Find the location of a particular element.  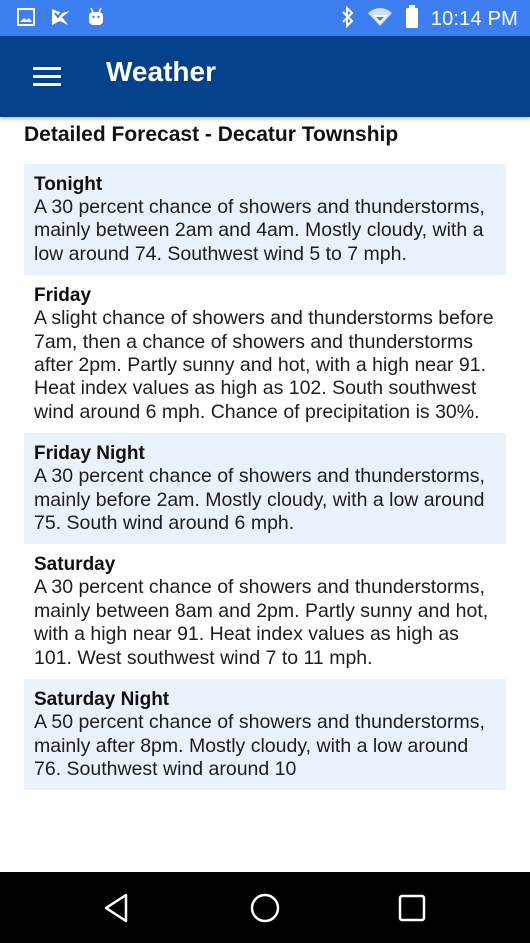

home-icon is located at coordinates (265, 908).